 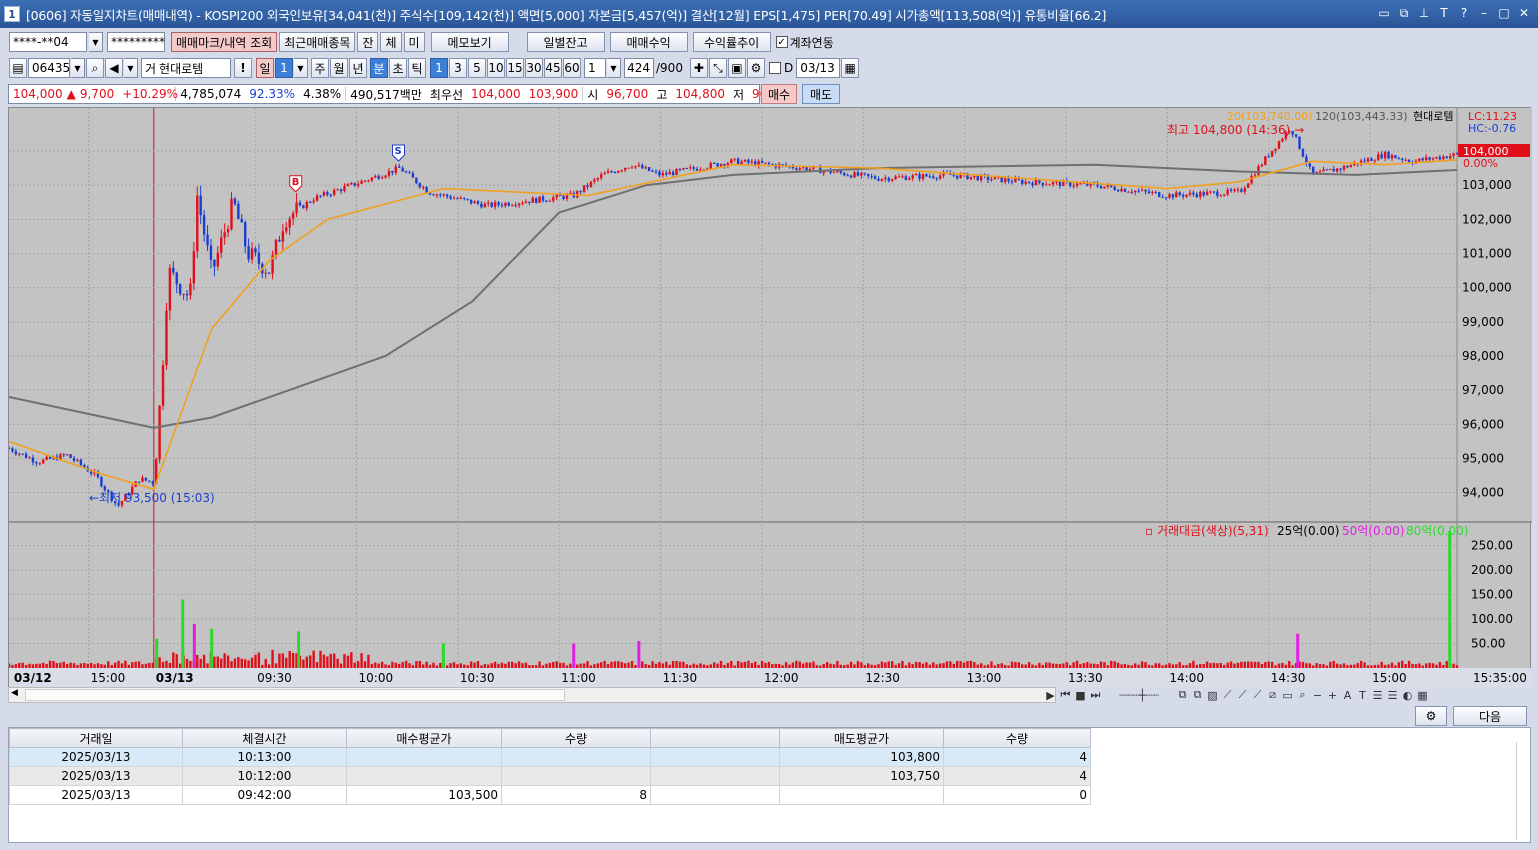 I want to click on trade-profit-button: 매매수익, so click(x=648, y=42).